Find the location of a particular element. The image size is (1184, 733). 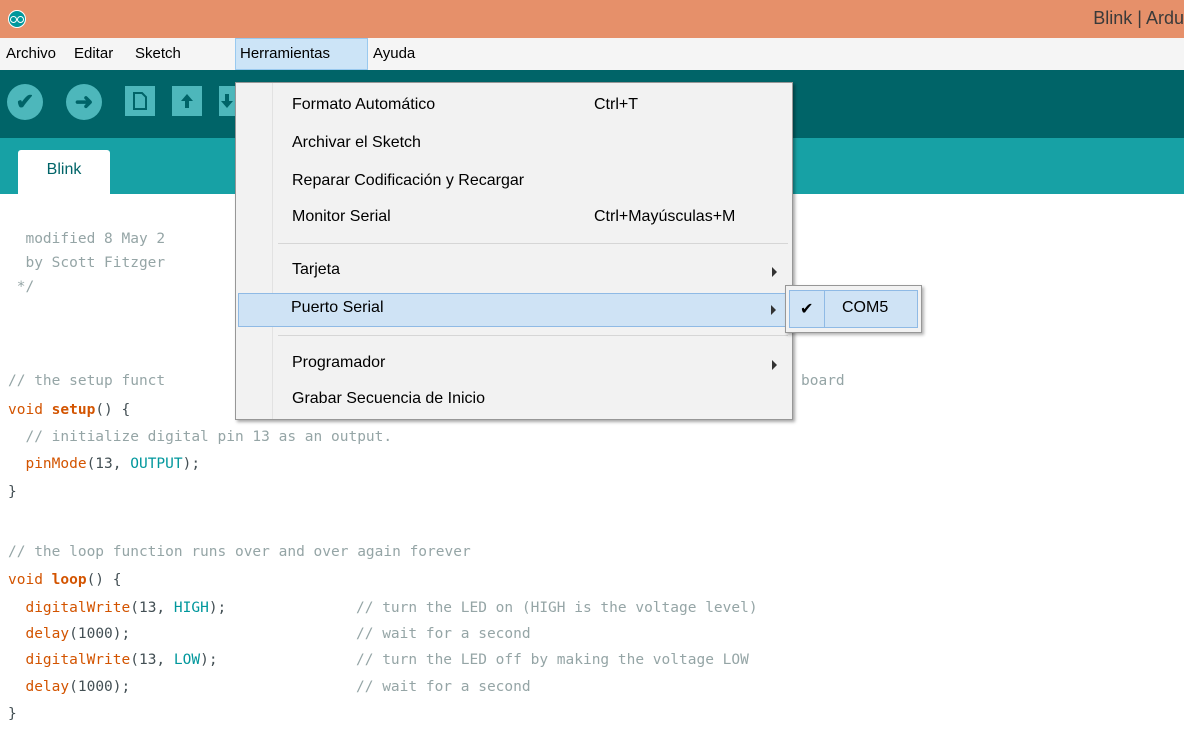

arduino-logo-icon is located at coordinates (17, 19).